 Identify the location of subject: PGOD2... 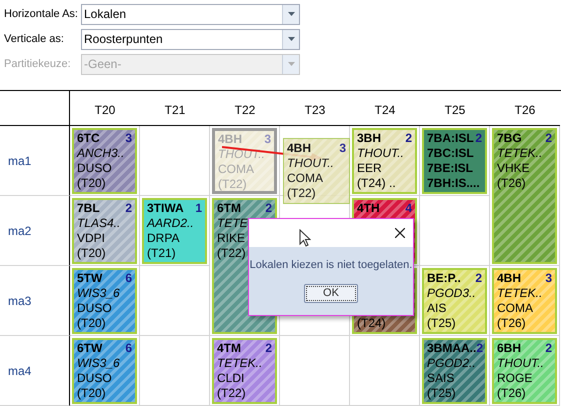
(452, 363).